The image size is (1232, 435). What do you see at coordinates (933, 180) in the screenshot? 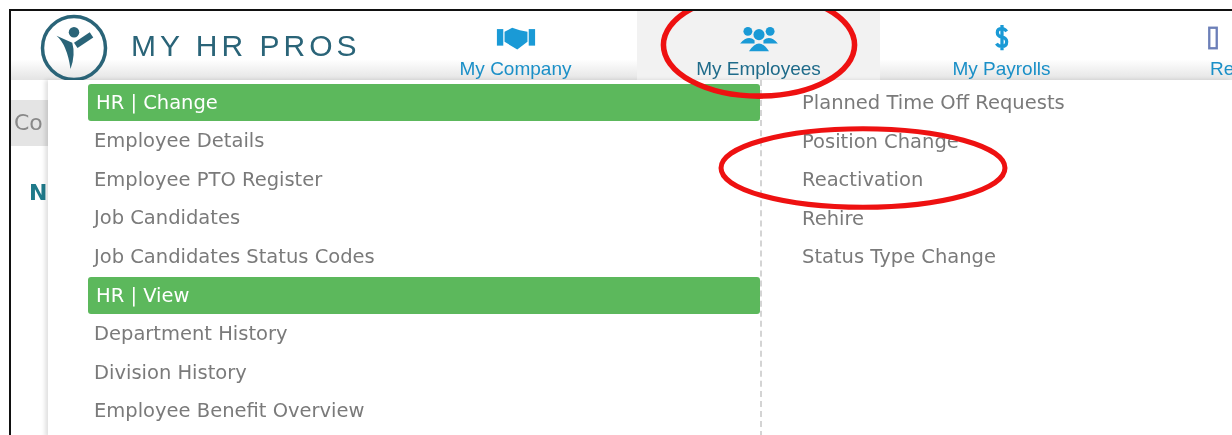
I see `menu-link: Reactivation` at bounding box center [933, 180].